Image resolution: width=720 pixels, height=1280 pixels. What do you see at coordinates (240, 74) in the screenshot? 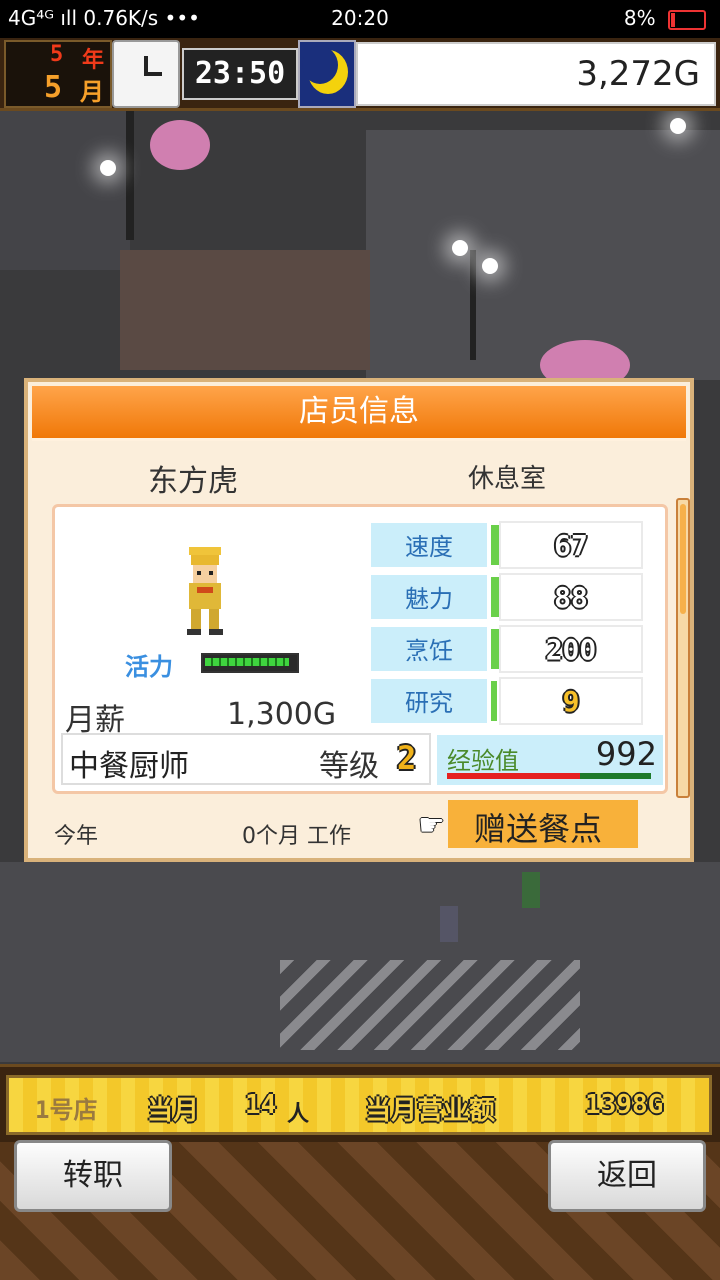
I see `game-time: 23:50` at bounding box center [240, 74].